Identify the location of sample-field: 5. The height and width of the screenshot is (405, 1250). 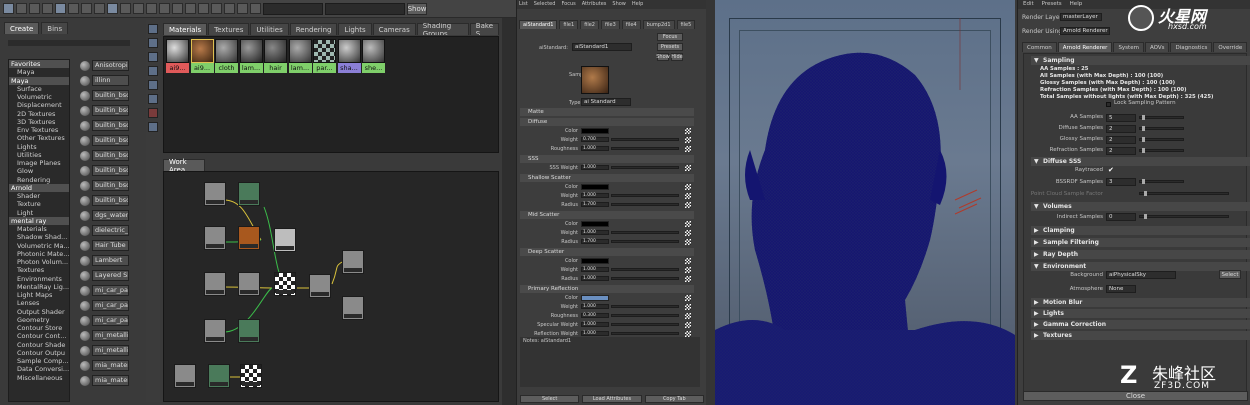
(1121, 118).